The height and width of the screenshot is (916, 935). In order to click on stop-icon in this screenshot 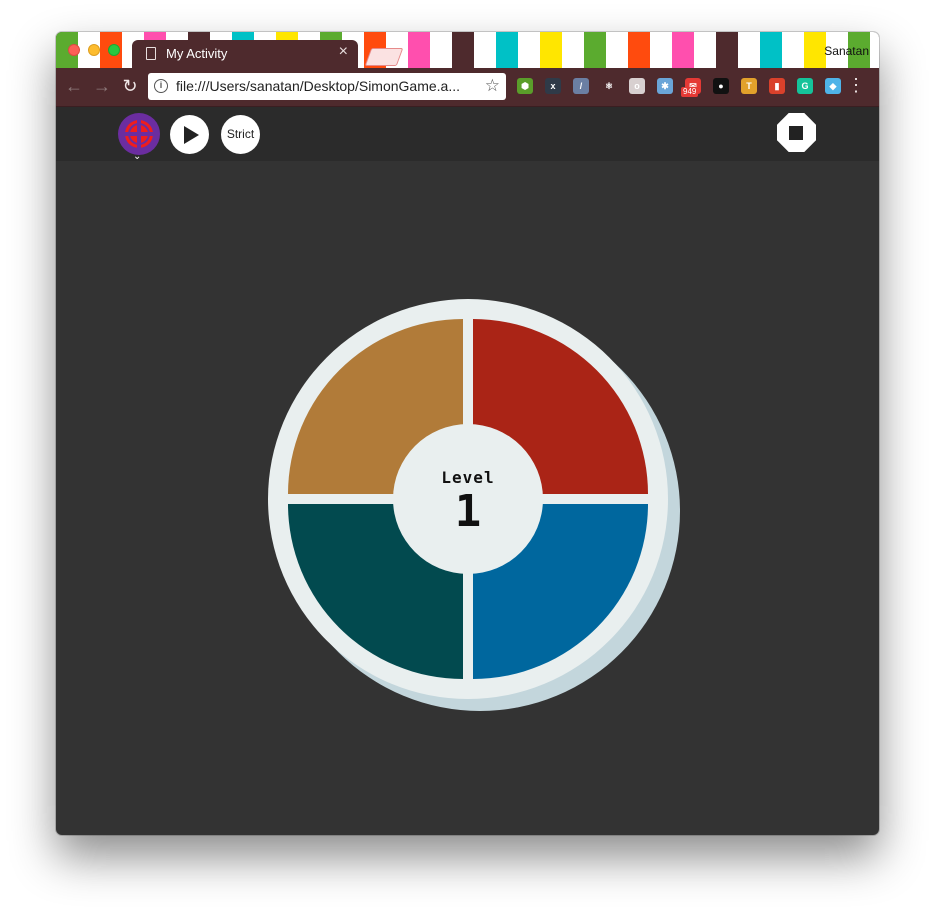, I will do `click(796, 133)`.